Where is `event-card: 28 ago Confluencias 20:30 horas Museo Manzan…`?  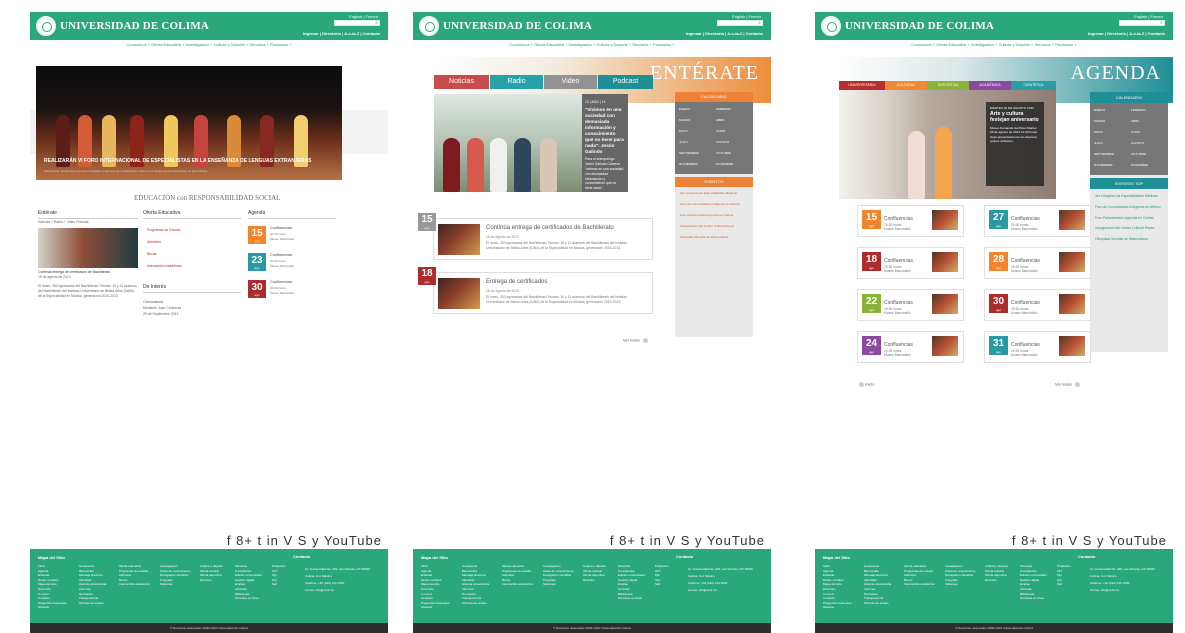 event-card: 28 ago Confluencias 20:30 horas Museo Manzan… is located at coordinates (1037, 263).